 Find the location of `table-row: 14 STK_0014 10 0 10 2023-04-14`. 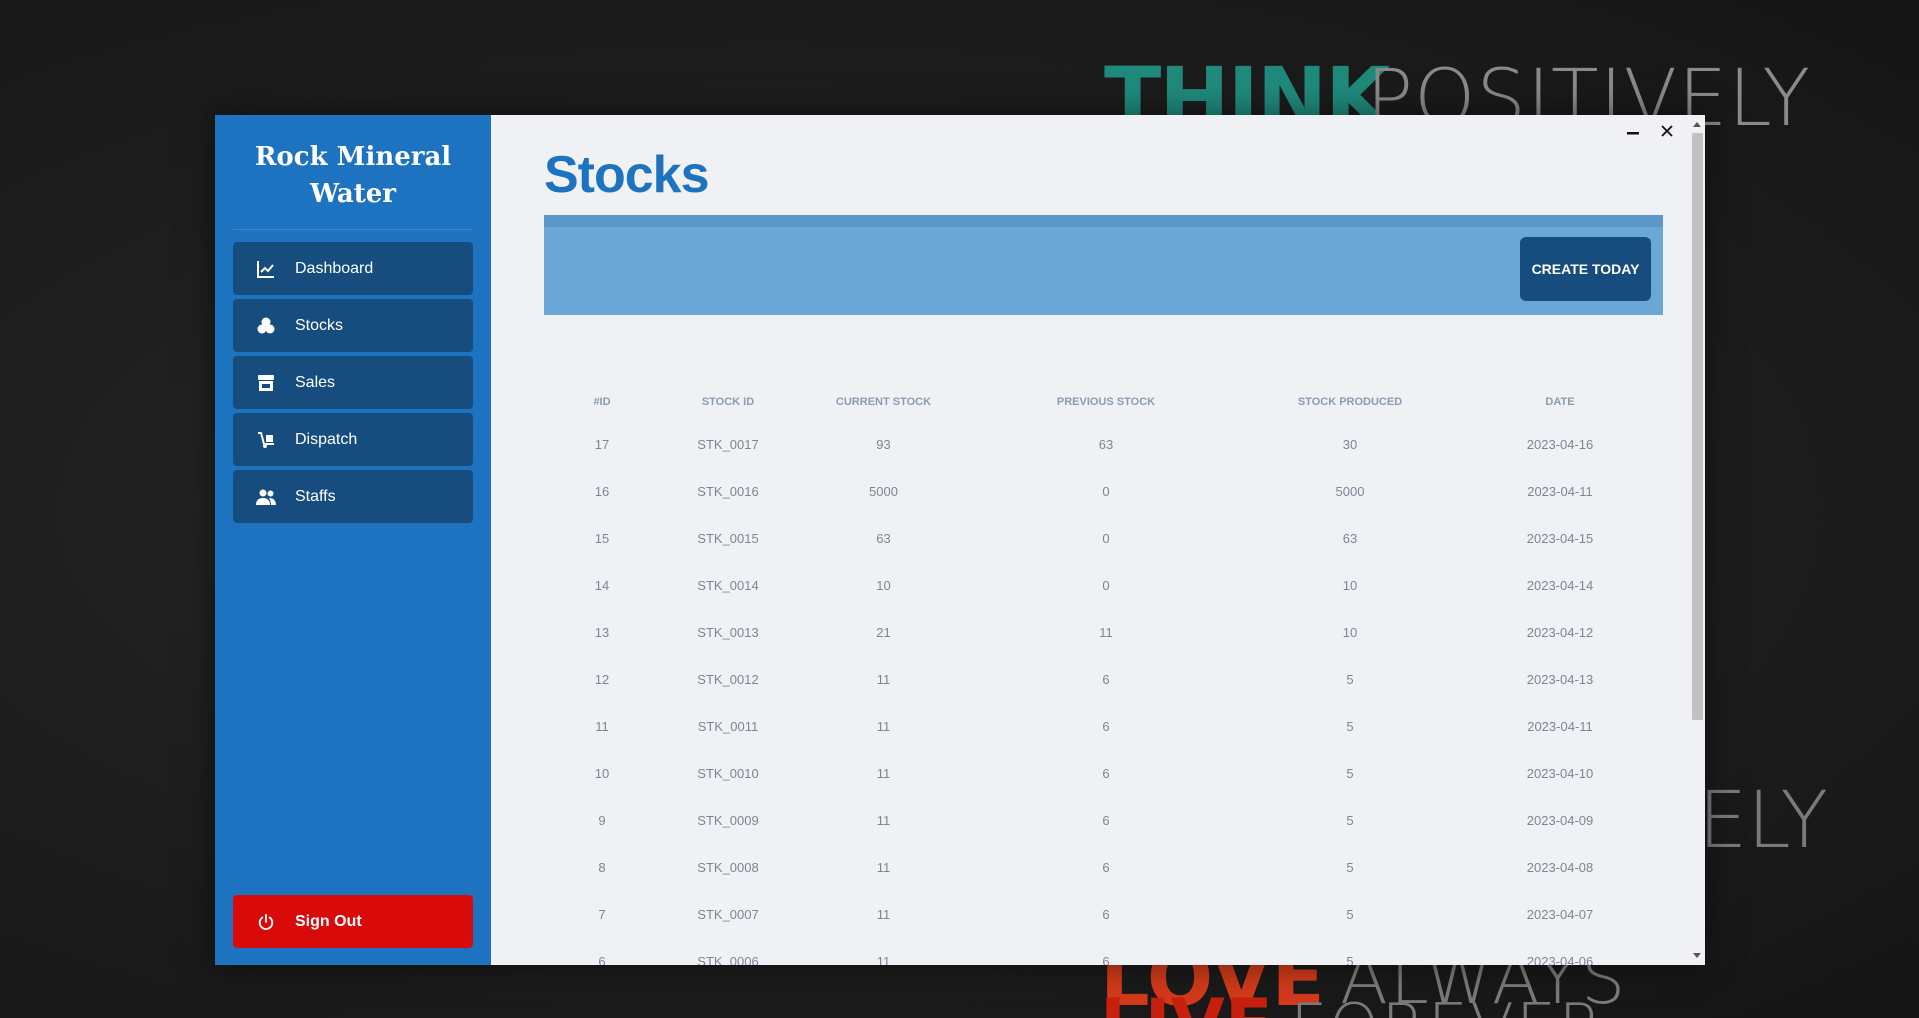

table-row: 14 STK_0014 10 0 10 2023-04-14 is located at coordinates (1102, 585).